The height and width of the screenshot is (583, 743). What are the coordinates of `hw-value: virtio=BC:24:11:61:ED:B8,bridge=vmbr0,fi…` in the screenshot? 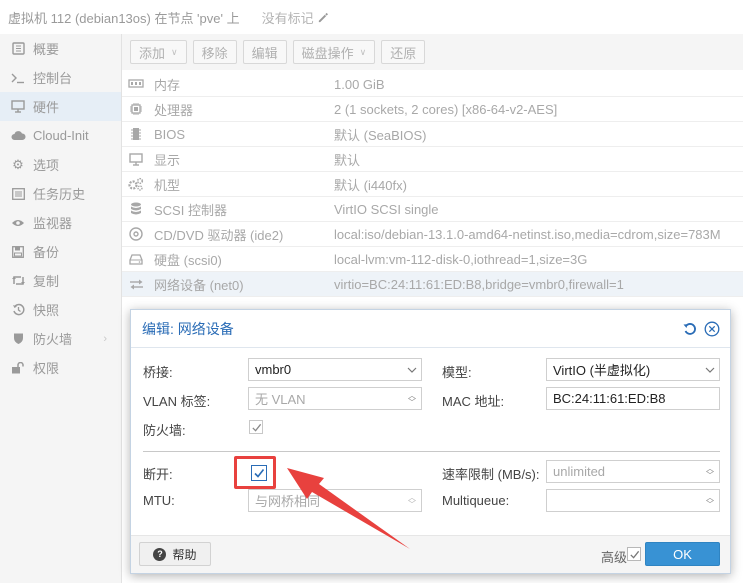 It's located at (479, 284).